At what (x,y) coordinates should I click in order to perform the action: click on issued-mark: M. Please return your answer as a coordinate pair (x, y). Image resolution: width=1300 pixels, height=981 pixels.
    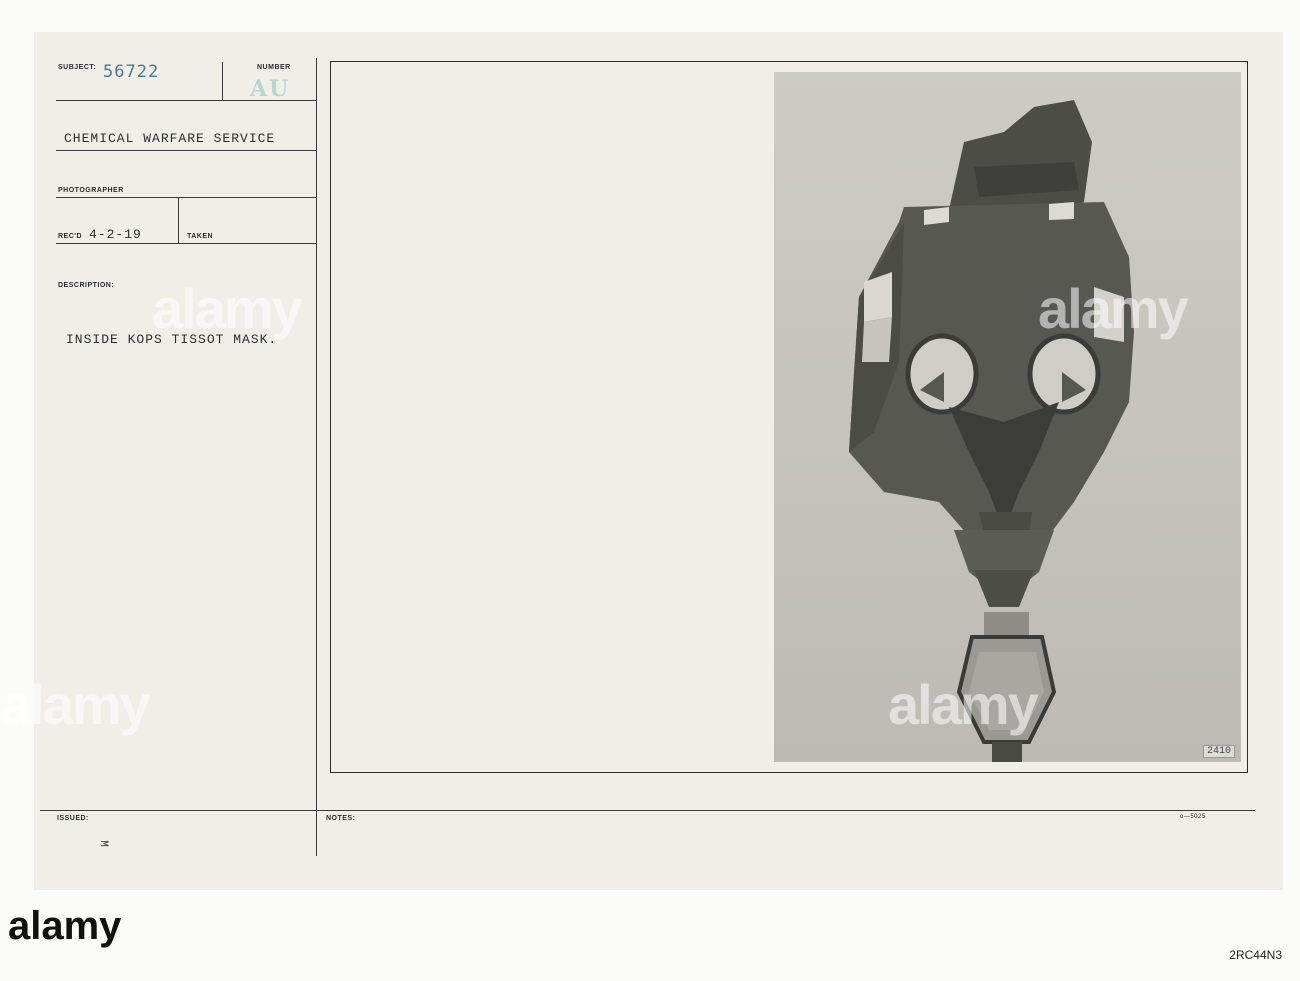
    Looking at the image, I should click on (102, 844).